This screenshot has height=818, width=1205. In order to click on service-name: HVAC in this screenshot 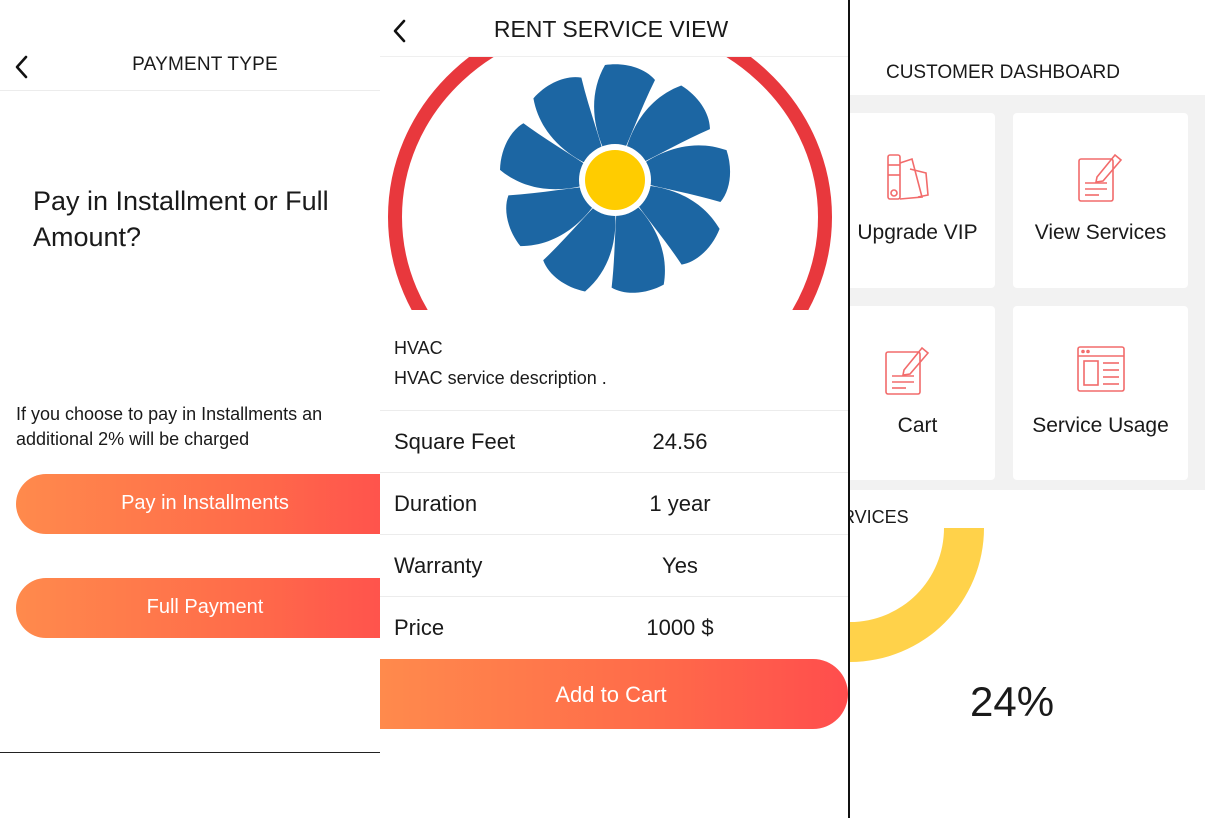, I will do `click(418, 348)`.